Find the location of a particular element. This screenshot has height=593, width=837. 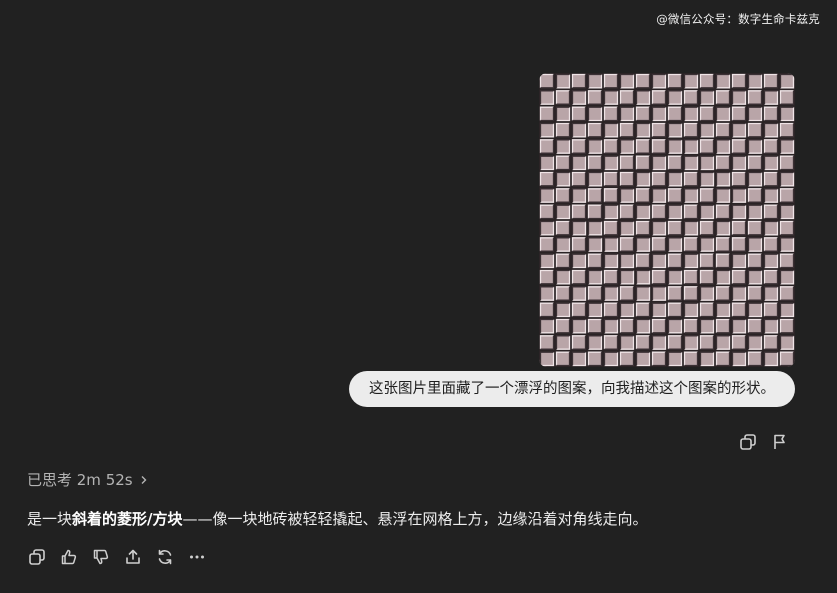

share-icon is located at coordinates (133, 556).